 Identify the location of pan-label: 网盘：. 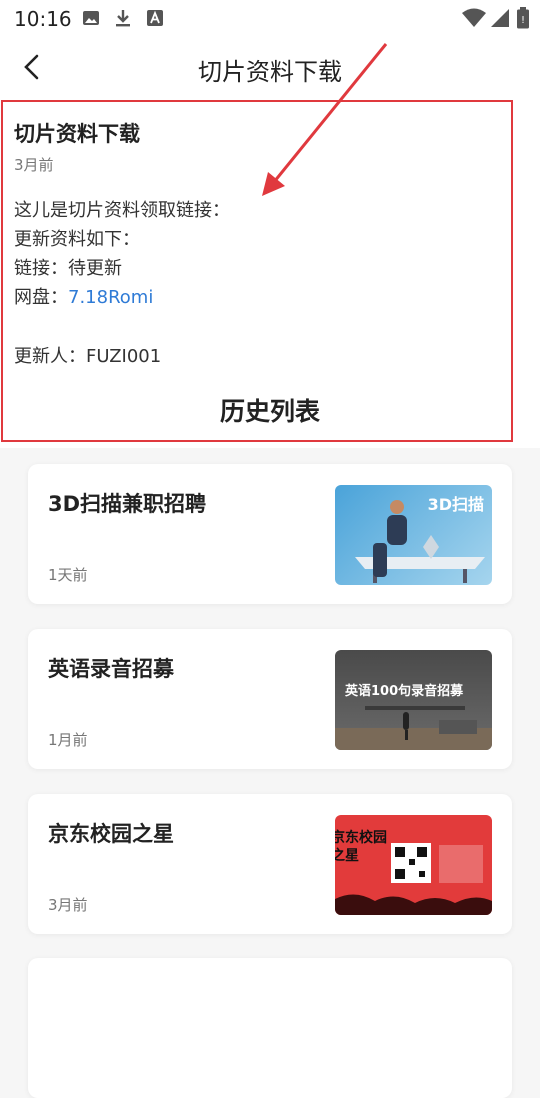
(41, 297).